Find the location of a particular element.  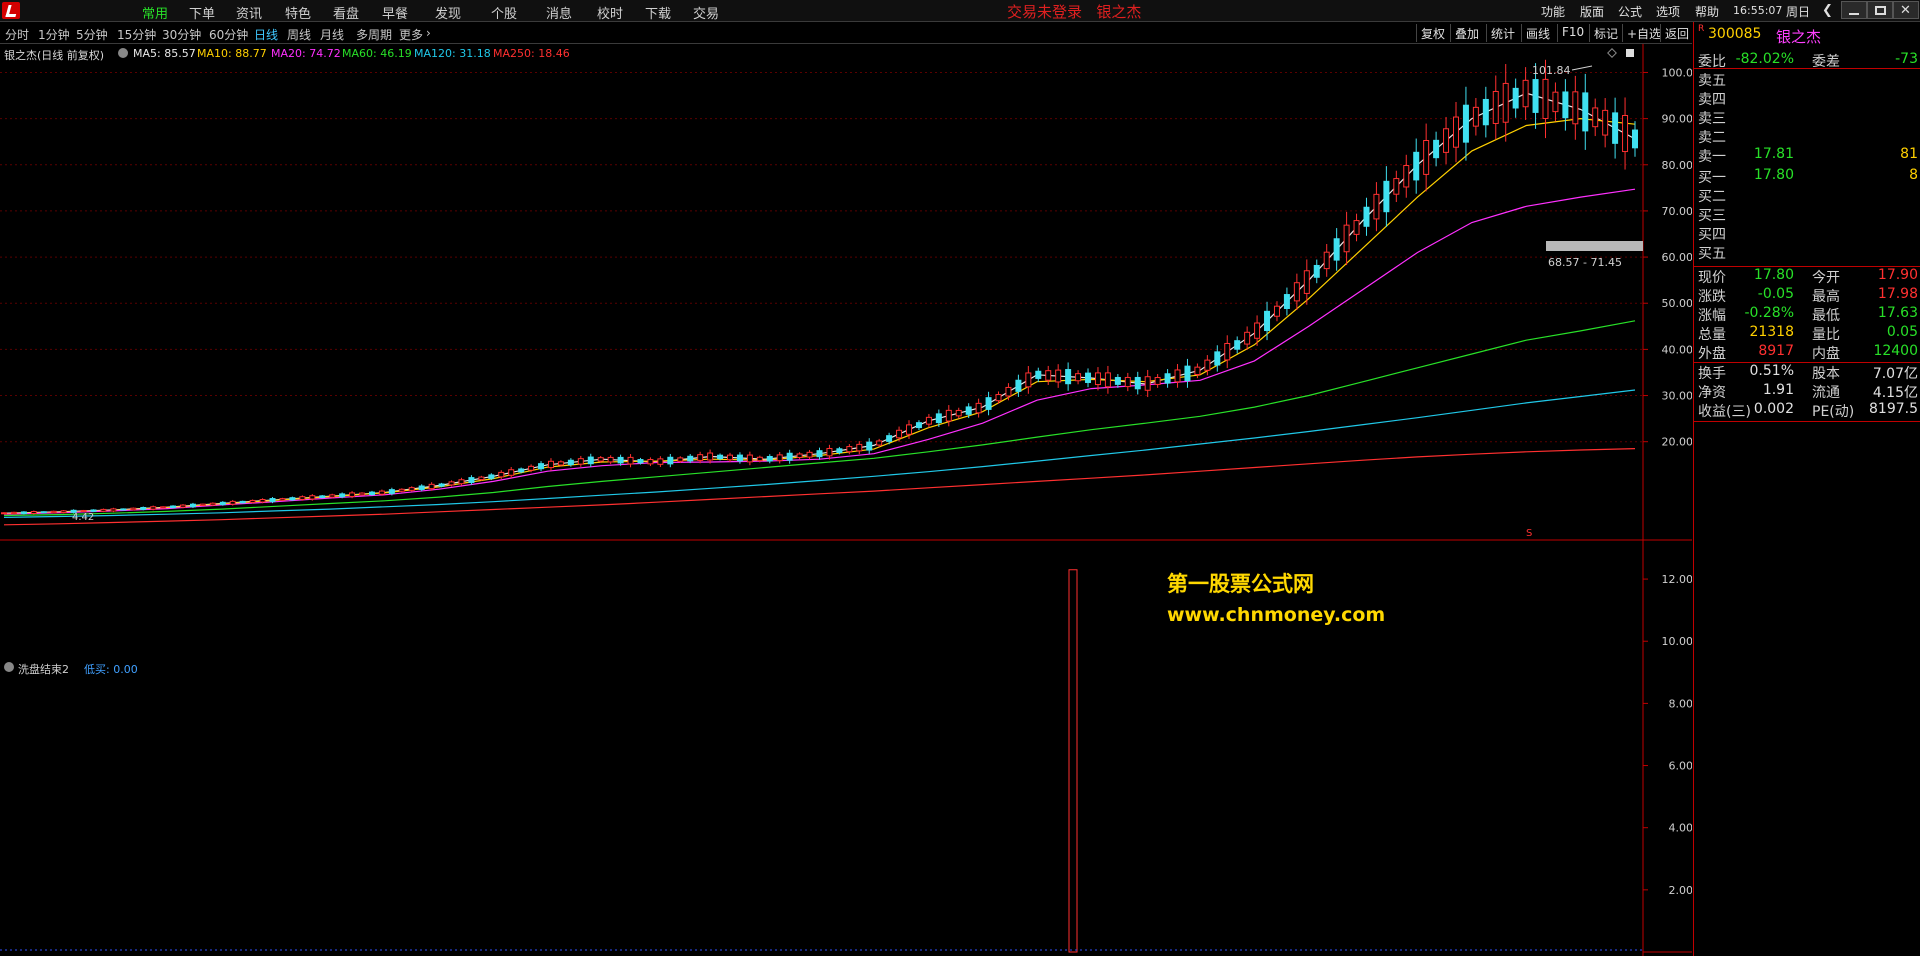

ma-legend-4: MA120: 31.18 is located at coordinates (452, 53).